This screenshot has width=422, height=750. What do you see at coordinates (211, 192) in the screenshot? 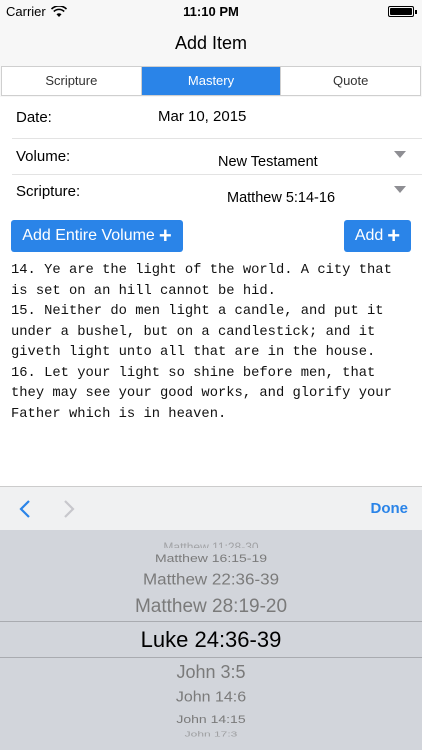
I see `scripture-row: Scripture: Matthew 5:14-16` at bounding box center [211, 192].